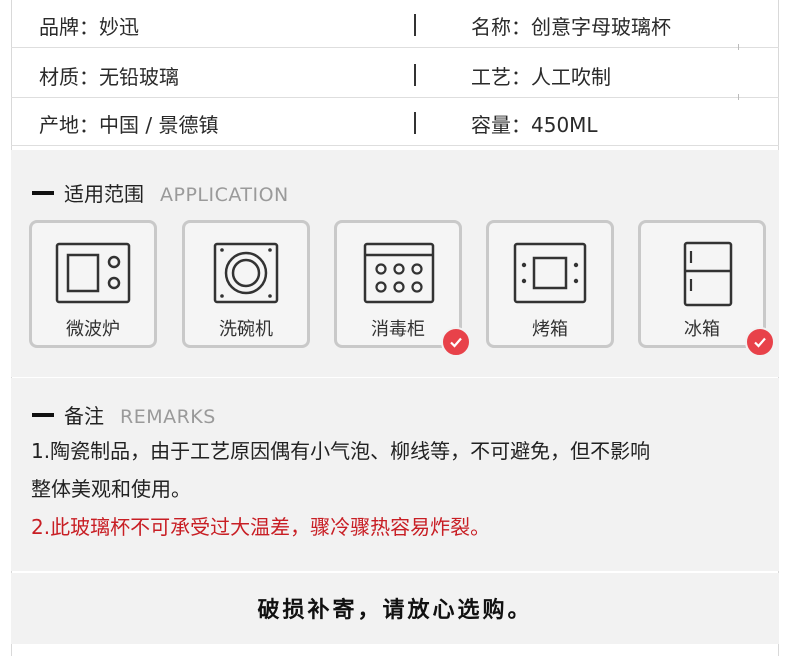 The width and height of the screenshot is (790, 656). Describe the element at coordinates (534, 125) in the screenshot. I see `spec-capacity: 容量：450ML` at that location.